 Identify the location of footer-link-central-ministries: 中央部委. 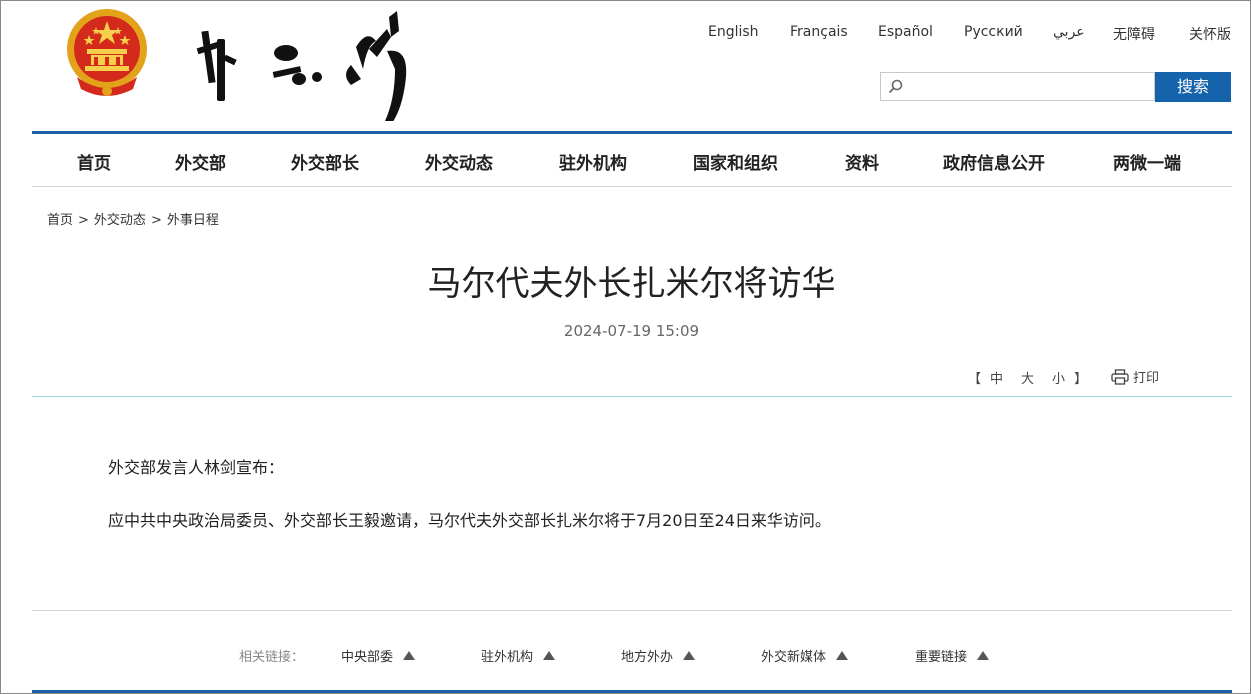
(378, 655).